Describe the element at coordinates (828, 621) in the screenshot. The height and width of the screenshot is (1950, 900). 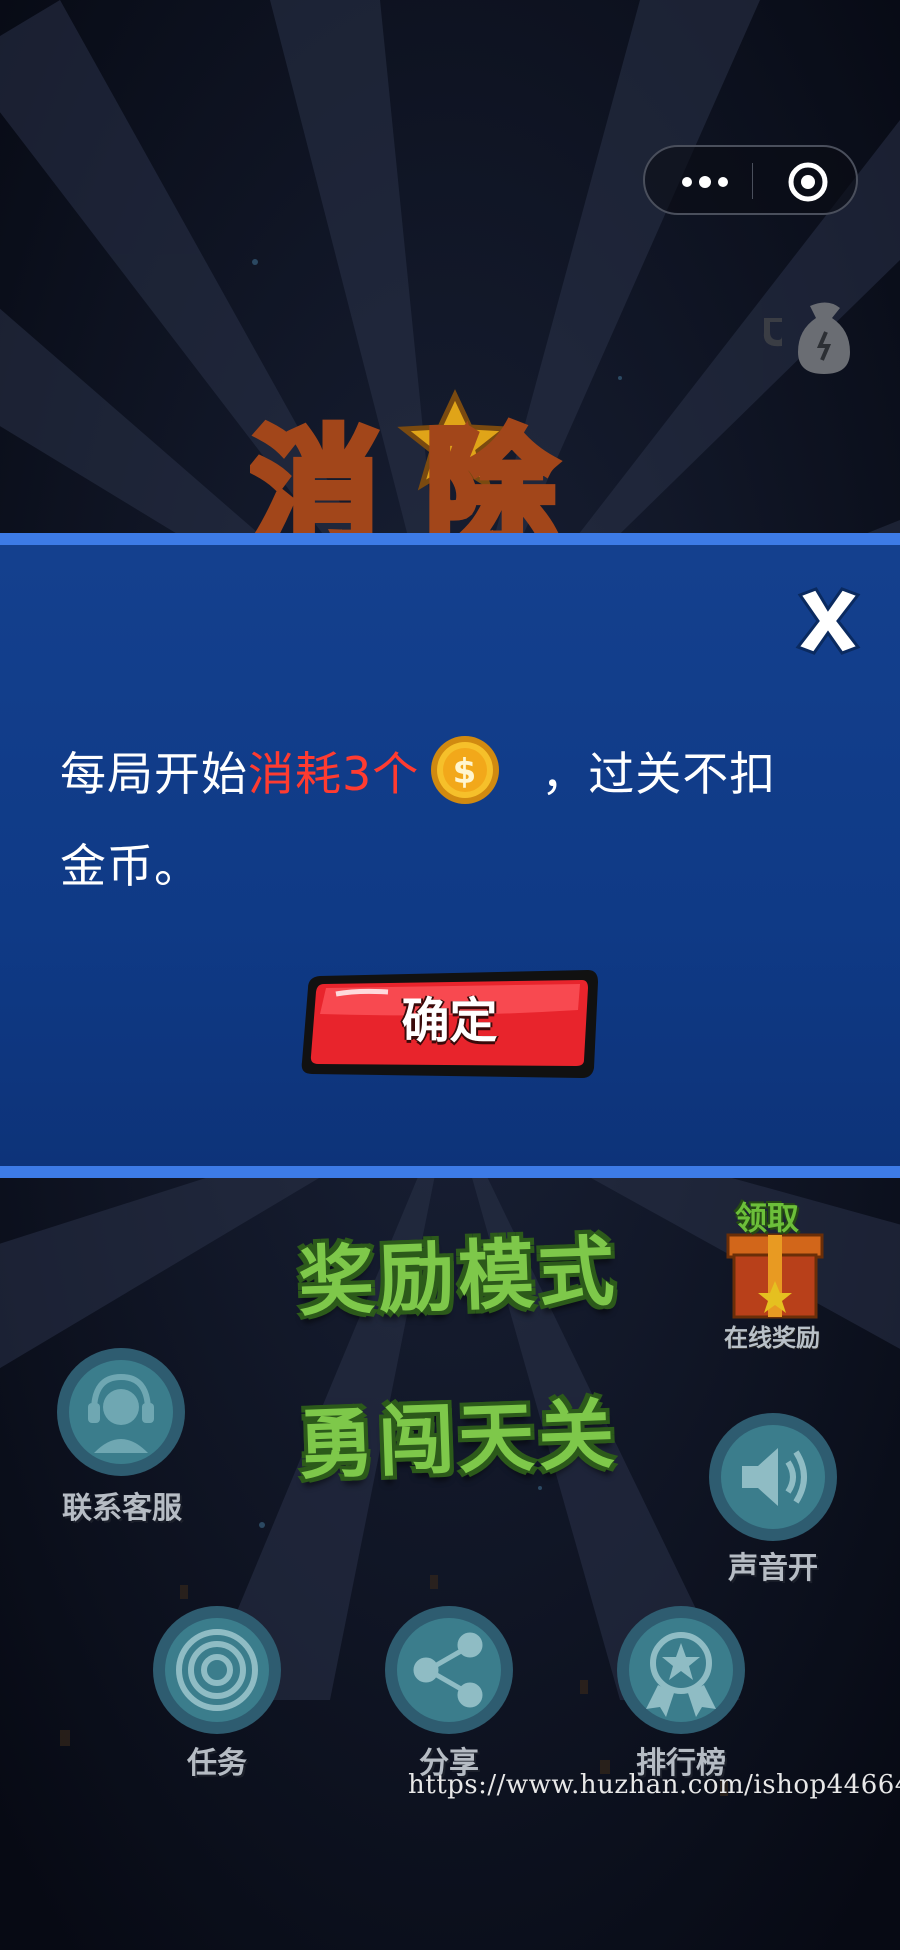
I see `close-x-icon` at that location.